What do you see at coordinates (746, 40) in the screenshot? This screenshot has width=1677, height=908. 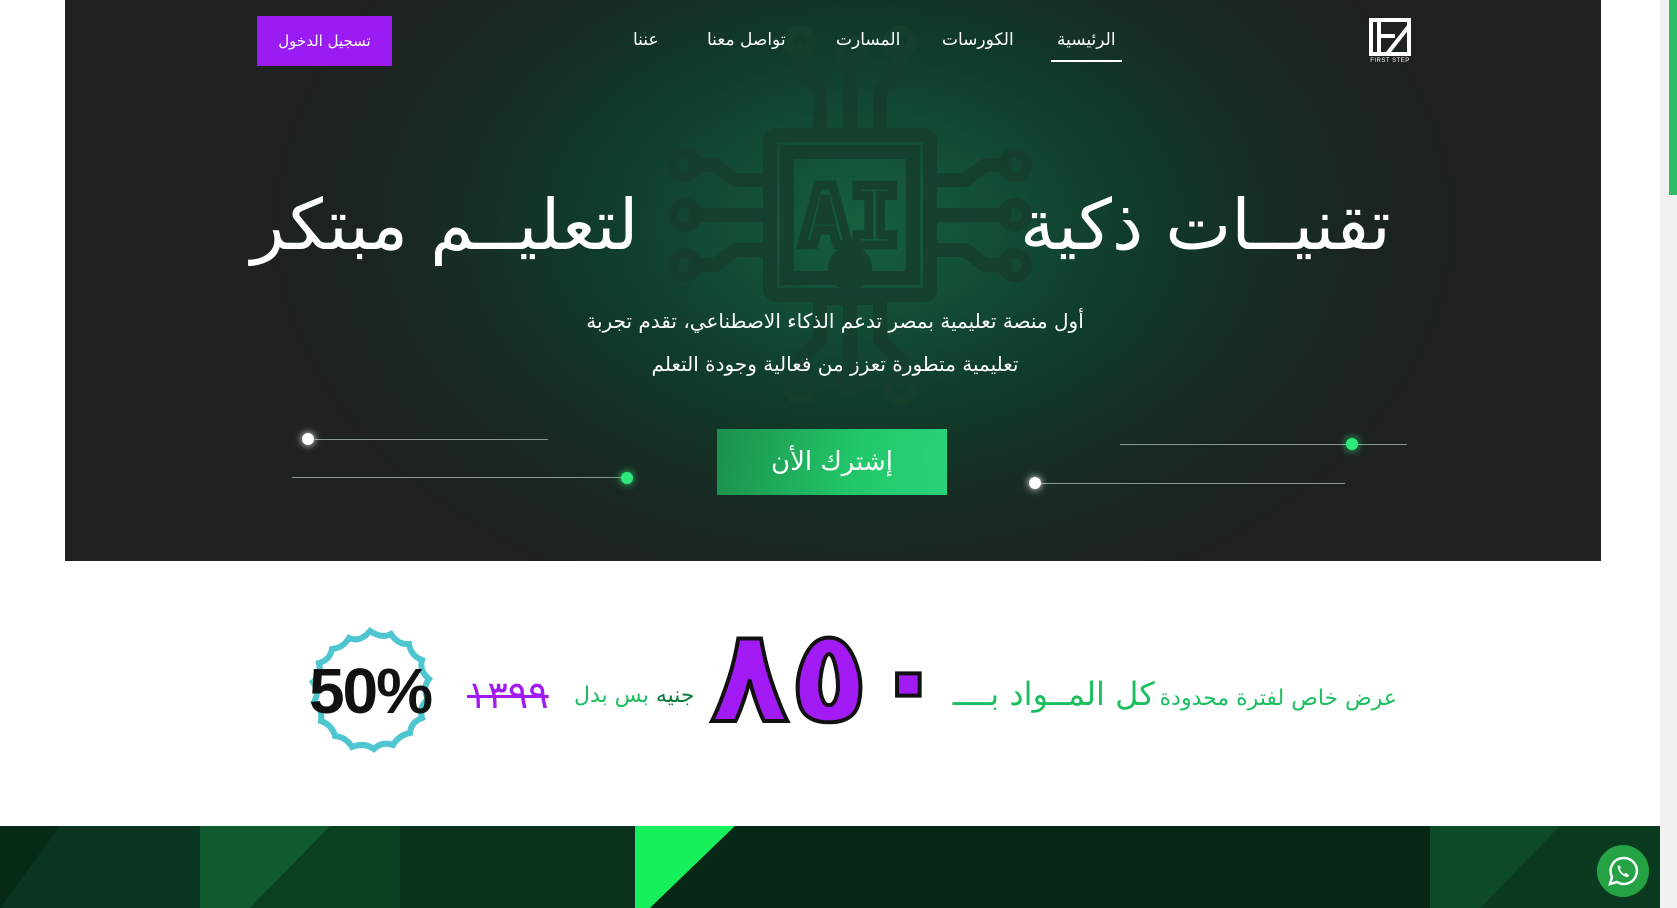 I see `nav-link-contact: تواصل معنا` at bounding box center [746, 40].